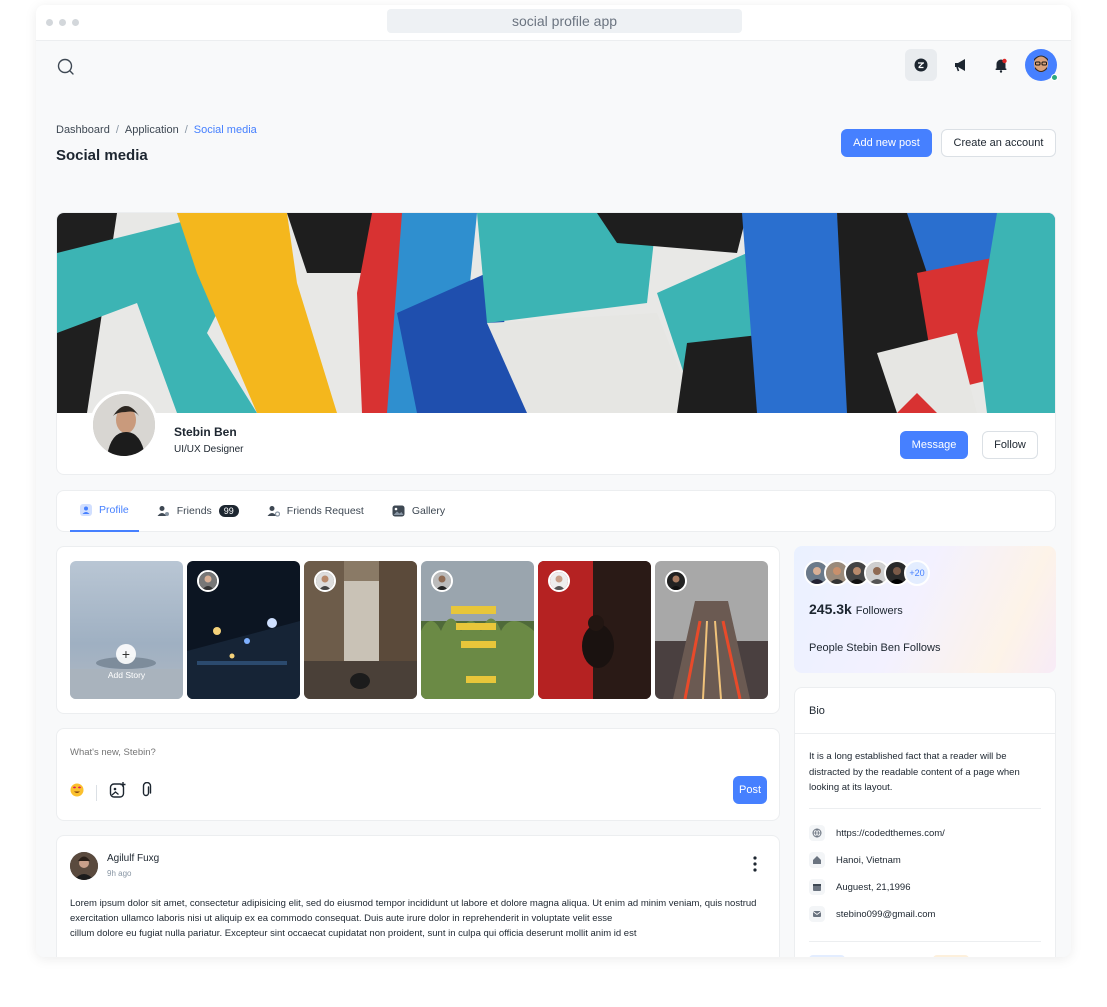  I want to click on bio-location: Hanoi, Vietnam, so click(855, 860).